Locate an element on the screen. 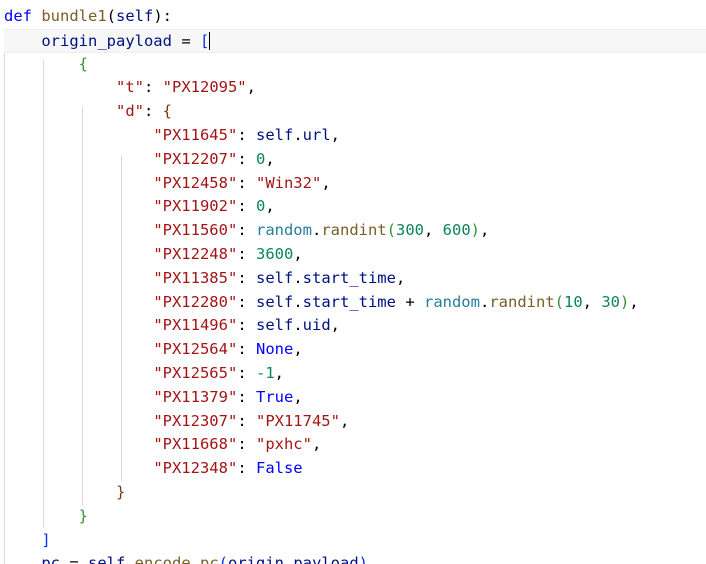 The width and height of the screenshot is (706, 564). code-token: + is located at coordinates (409, 301).